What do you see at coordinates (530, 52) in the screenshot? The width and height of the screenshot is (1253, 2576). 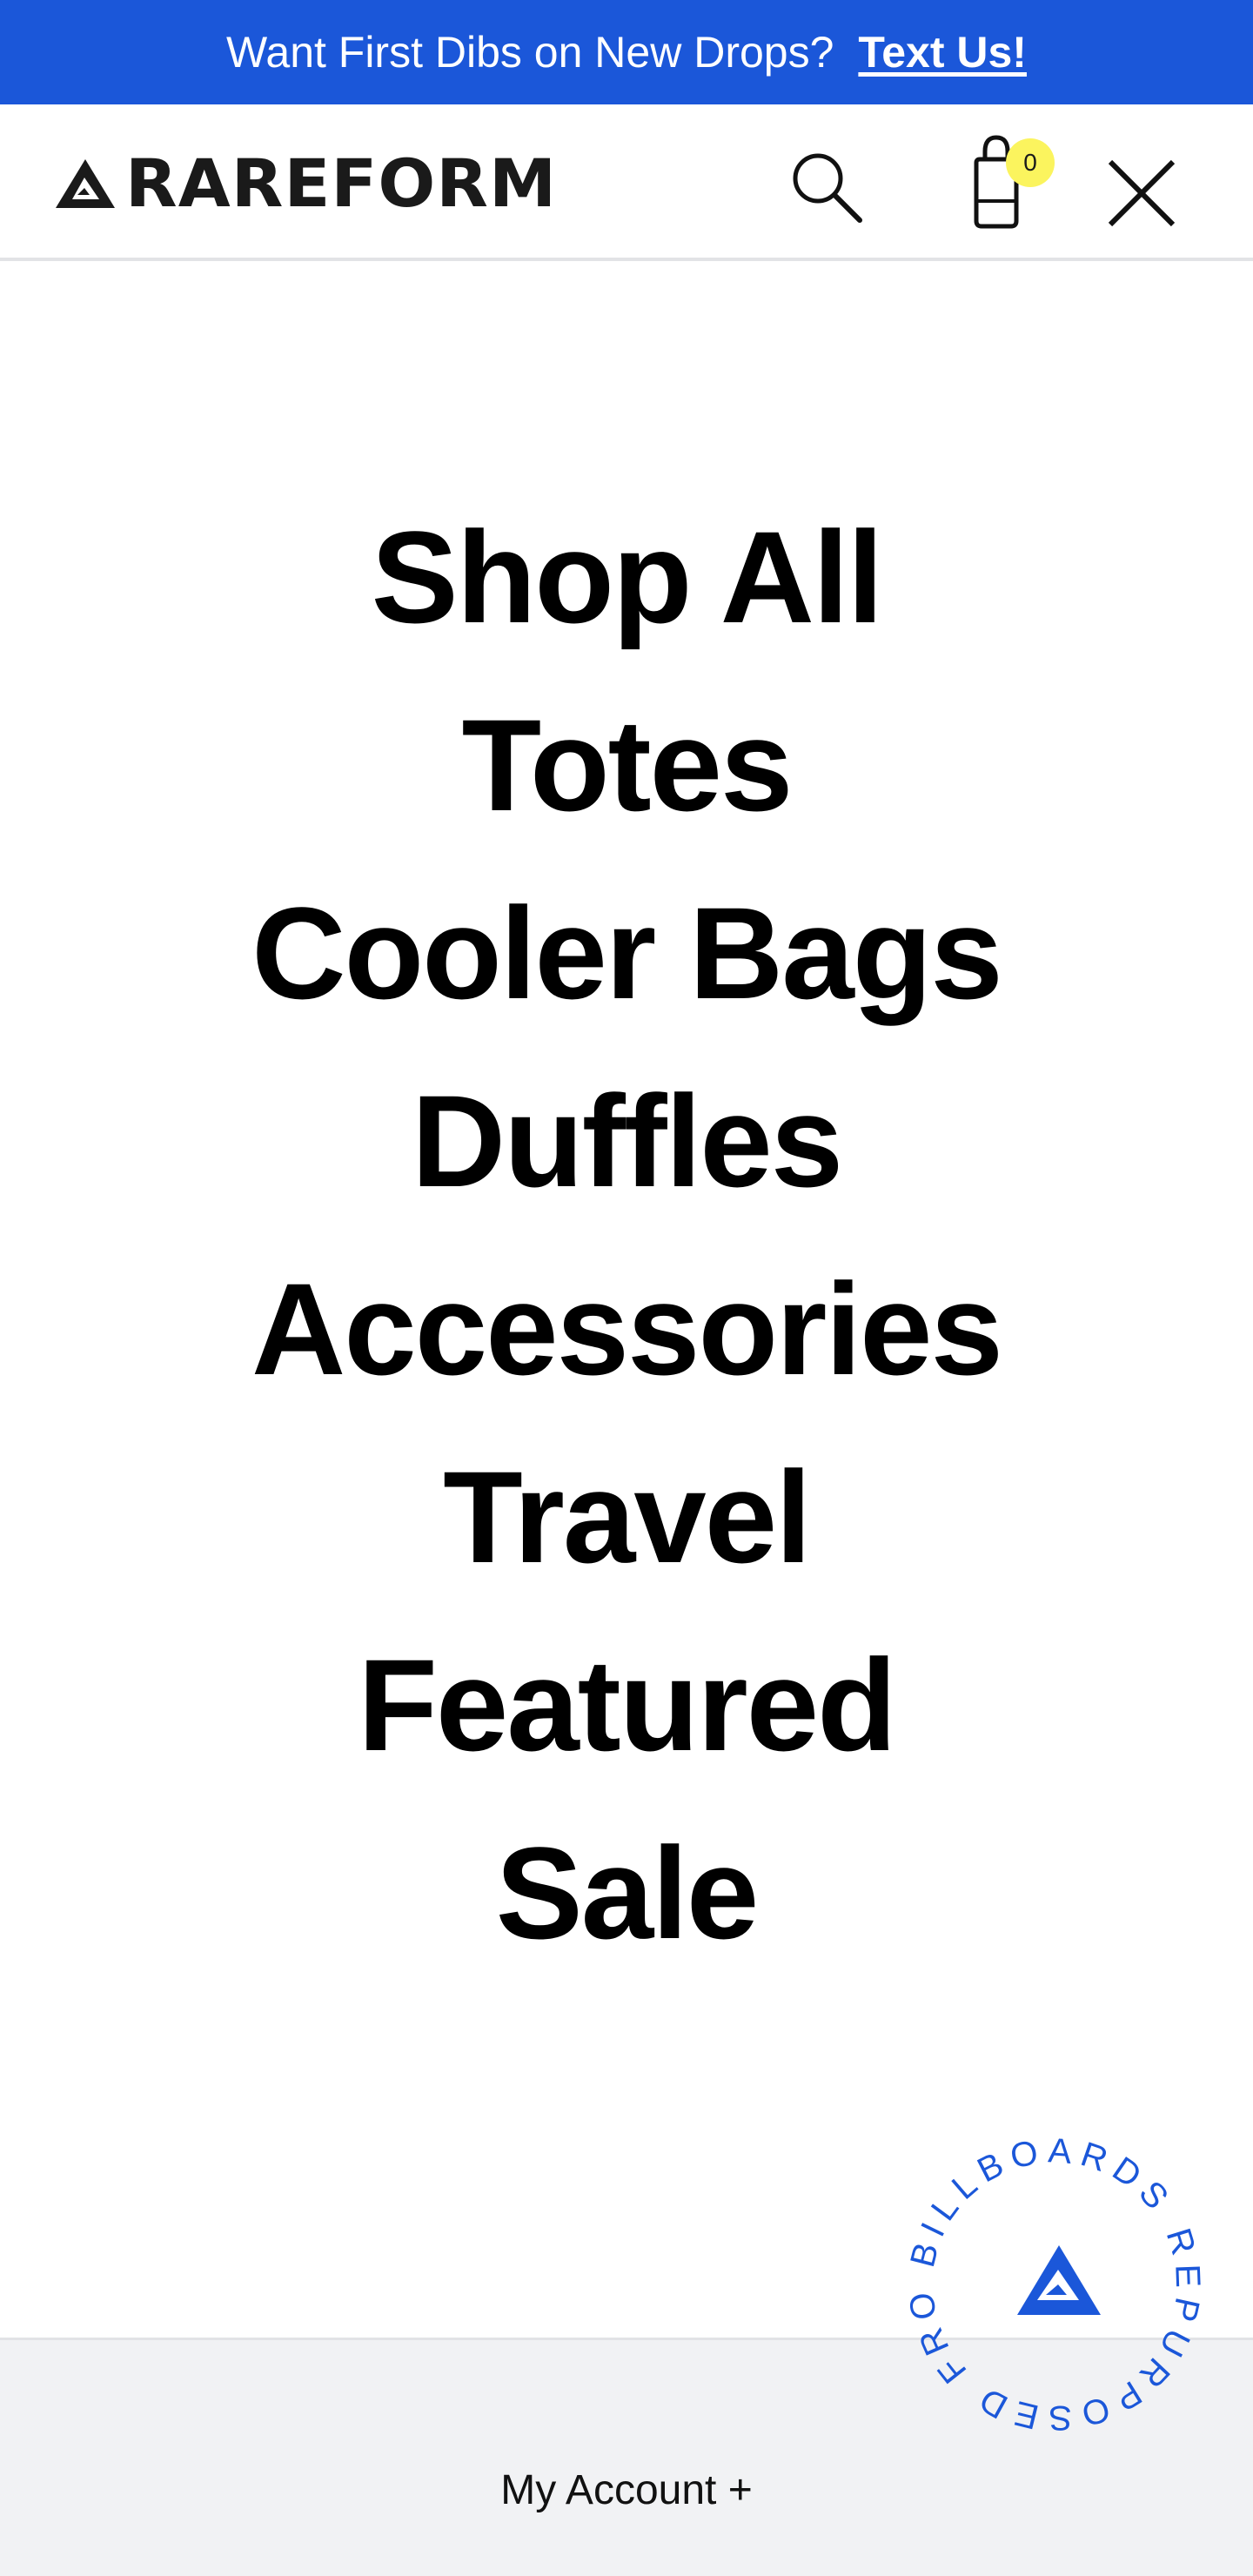 I see `promo-text: Want First Dibs on New Drops?` at bounding box center [530, 52].